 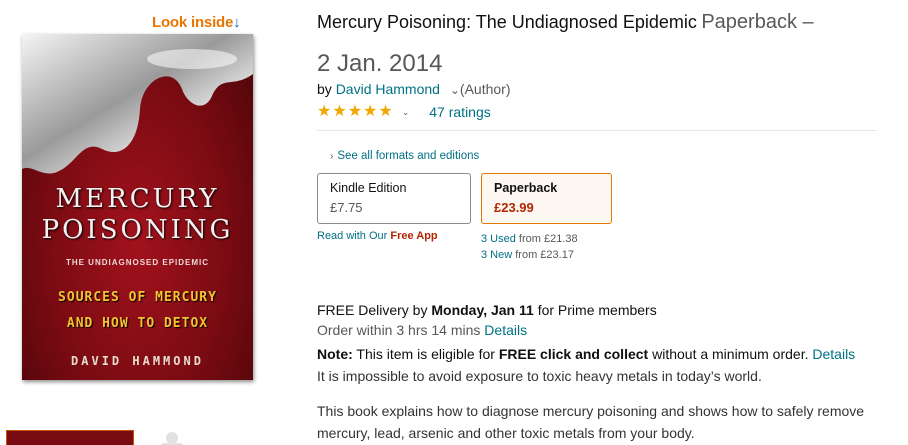 What do you see at coordinates (399, 330) in the screenshot?
I see `order-within-text: Order within 3 hrs 14 mins` at bounding box center [399, 330].